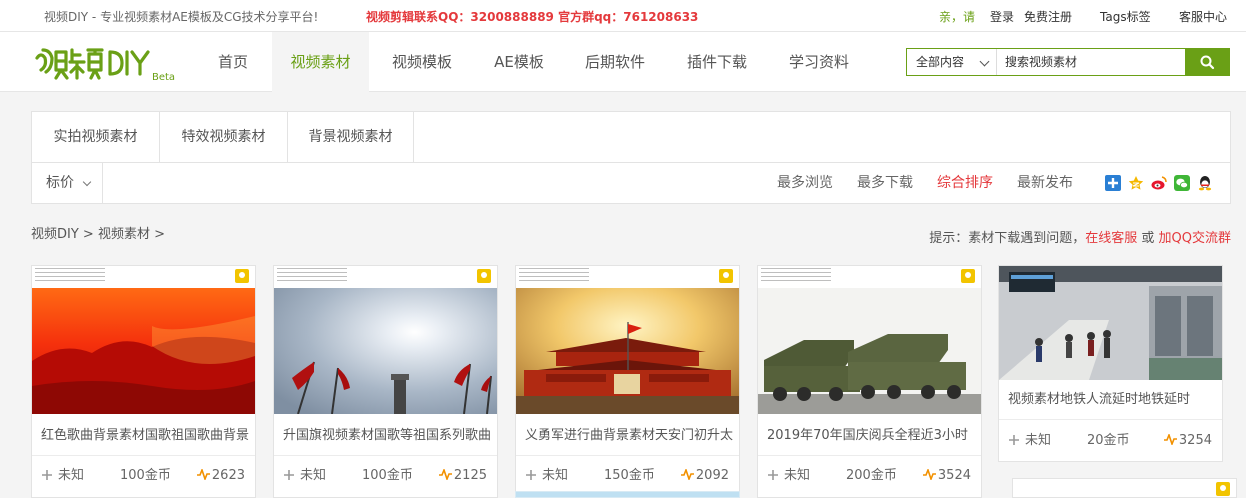  What do you see at coordinates (1205, 183) in the screenshot?
I see `qq-icon` at bounding box center [1205, 183].